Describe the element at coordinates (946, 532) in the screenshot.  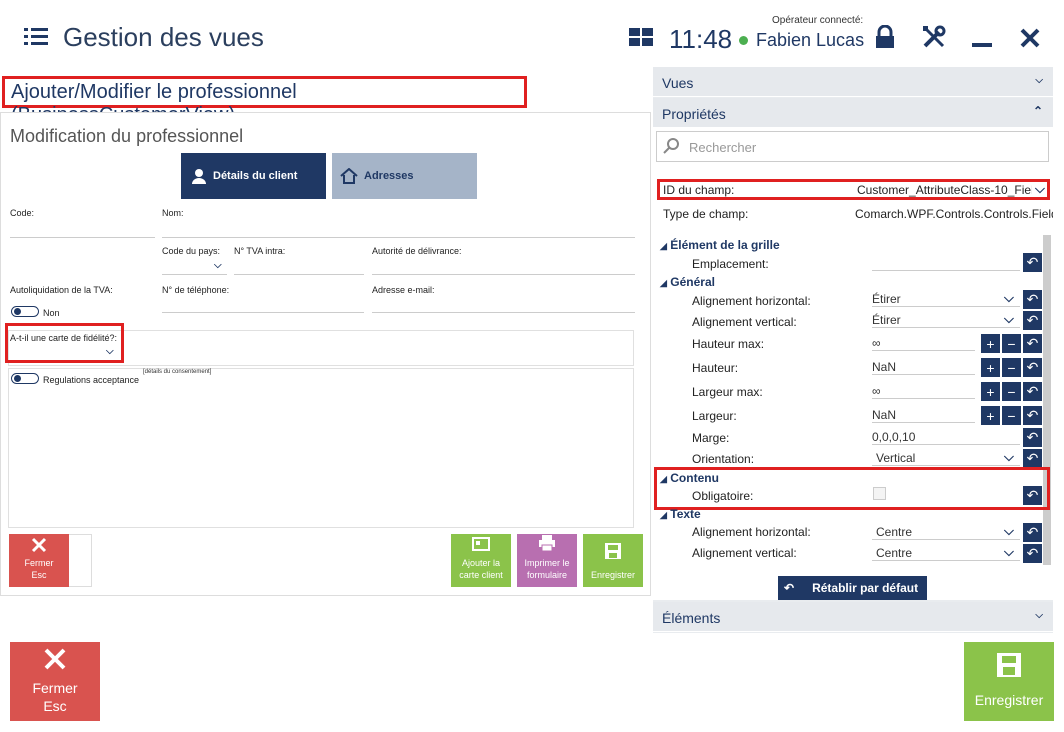
I see `text-h-align-select: Centre` at that location.